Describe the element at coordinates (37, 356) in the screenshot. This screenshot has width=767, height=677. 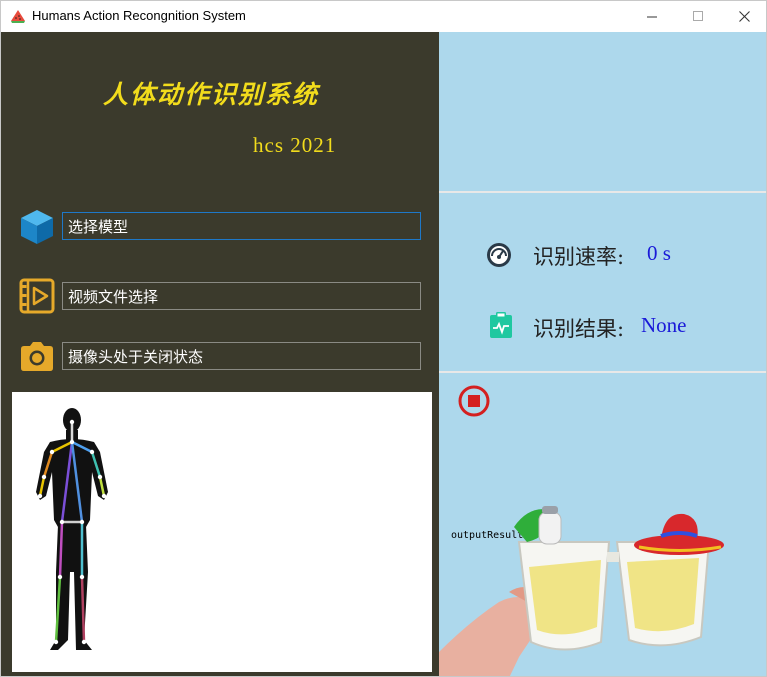
I see `camera-icon` at that location.